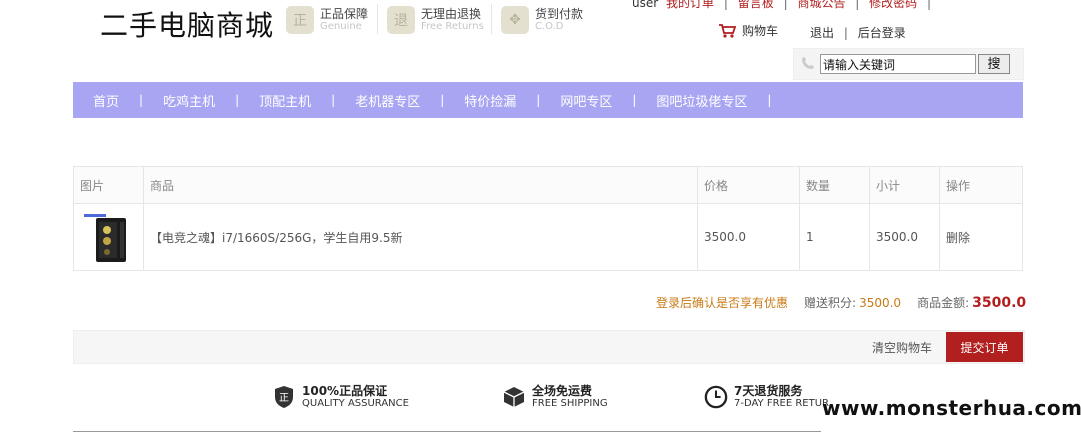  I want to click on svg-text: 正, so click(284, 398).